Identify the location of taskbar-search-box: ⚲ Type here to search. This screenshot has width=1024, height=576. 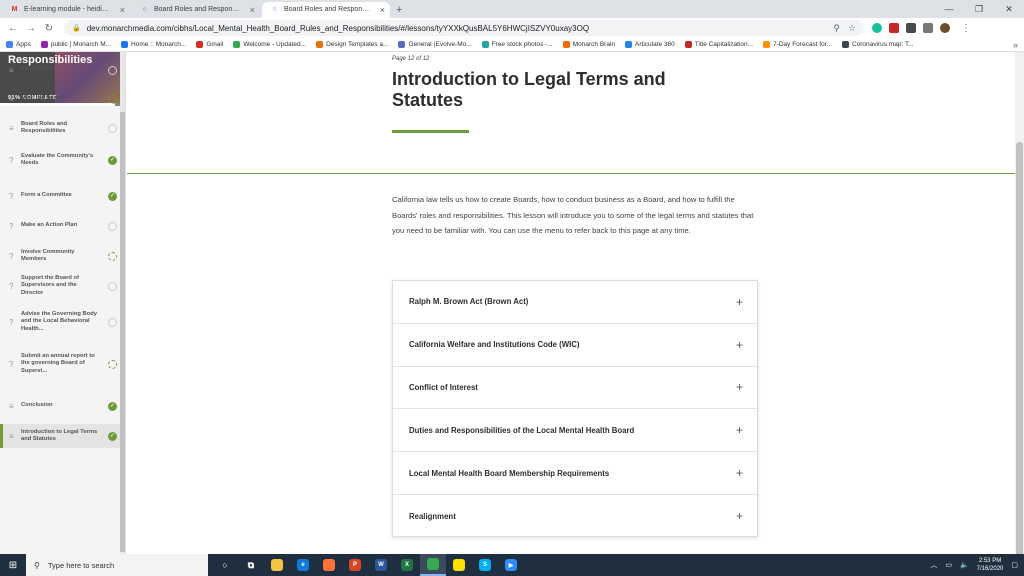
(117, 565).